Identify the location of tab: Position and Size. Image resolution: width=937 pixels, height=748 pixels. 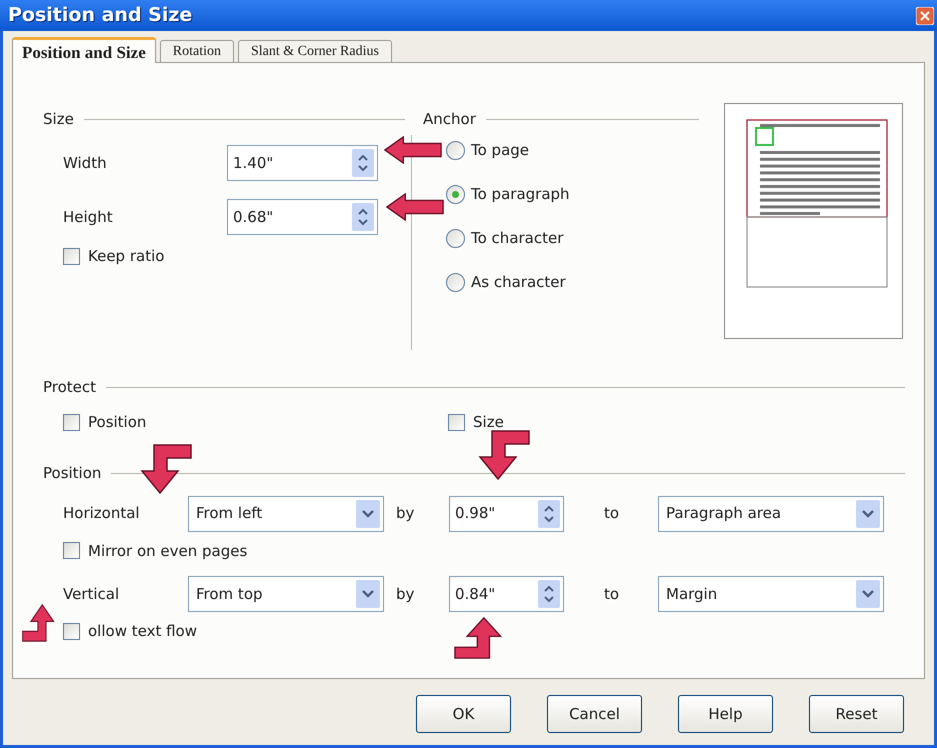
(84, 50).